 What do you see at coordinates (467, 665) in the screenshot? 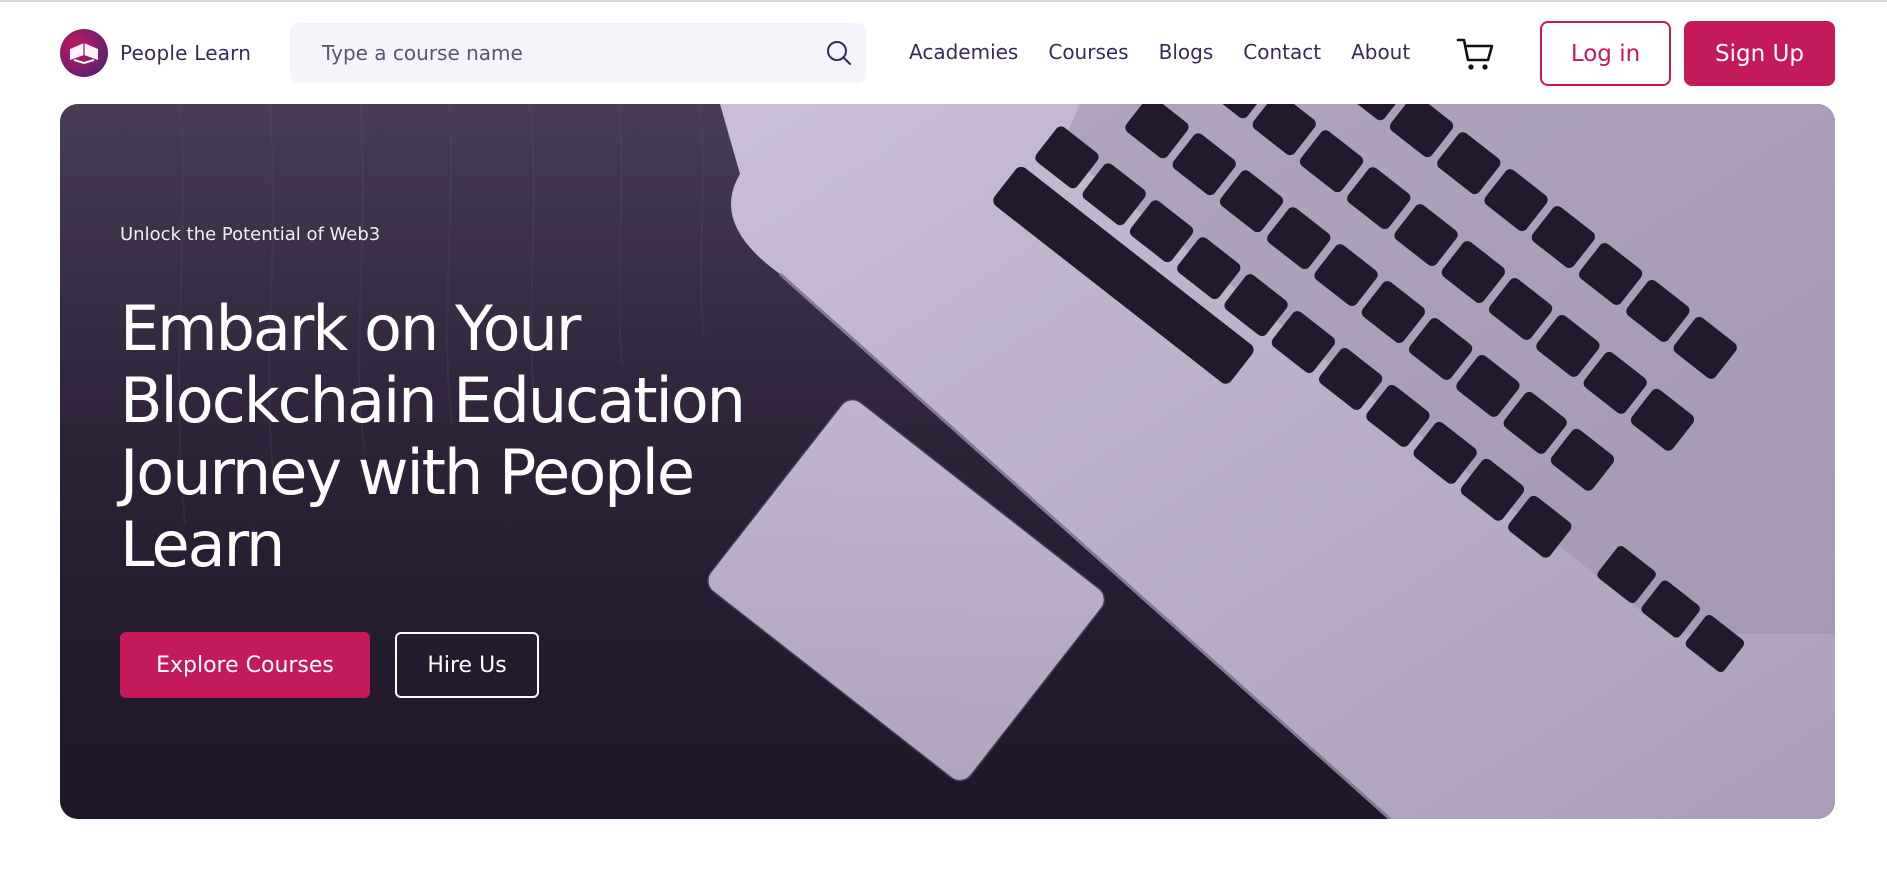
I see `hire-us-button: Hire Us` at bounding box center [467, 665].